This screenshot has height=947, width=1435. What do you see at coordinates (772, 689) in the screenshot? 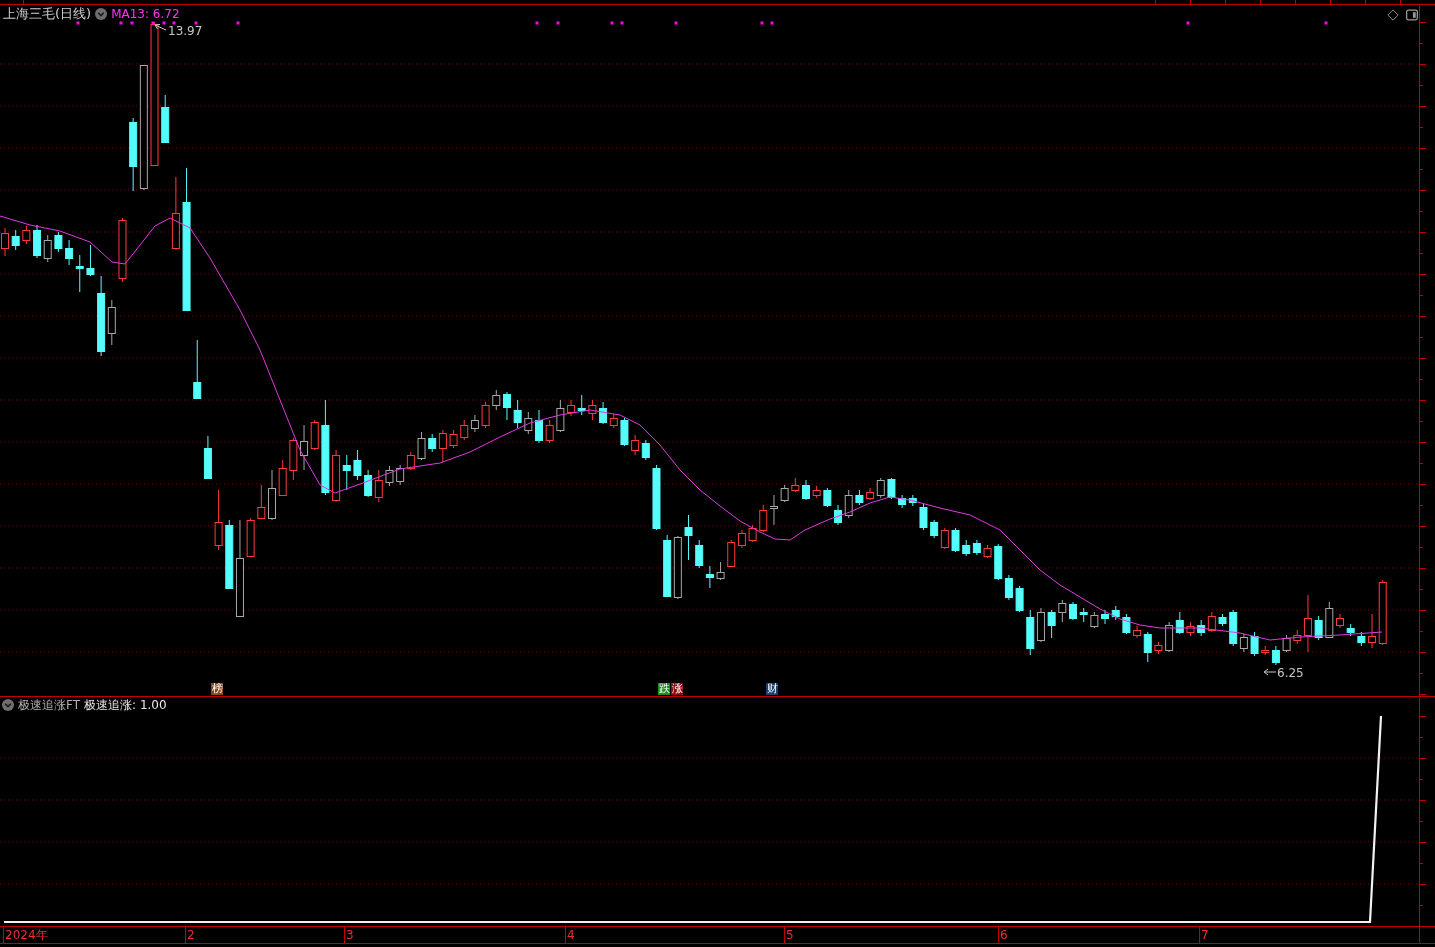
I see `event-badge: 财` at bounding box center [772, 689].